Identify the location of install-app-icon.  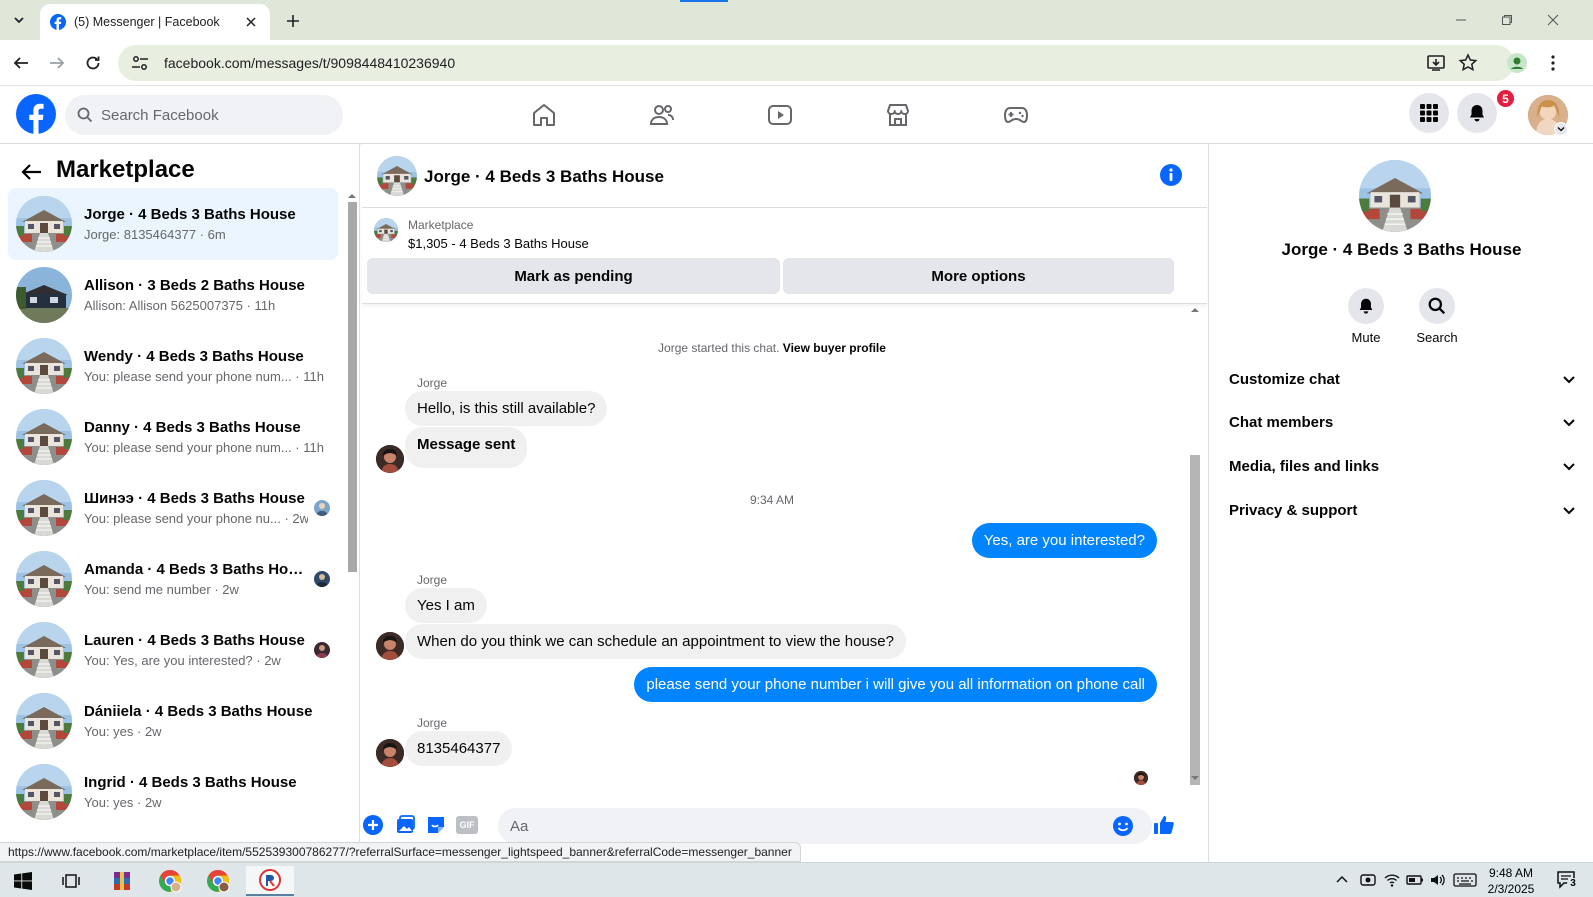
(1436, 63).